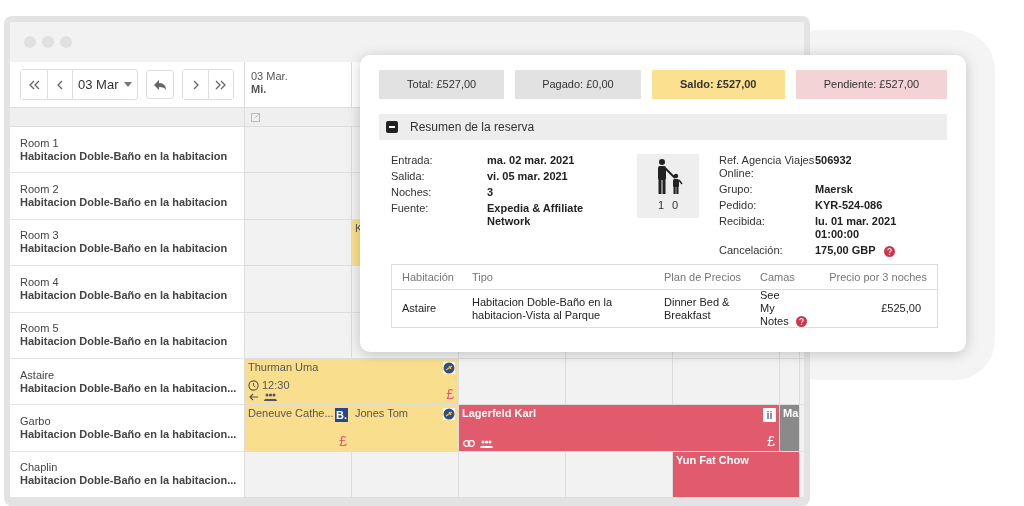 Image resolution: width=1024 pixels, height=506 pixels. I want to click on booking-bar: Yun Fat Chow, so click(736, 474).